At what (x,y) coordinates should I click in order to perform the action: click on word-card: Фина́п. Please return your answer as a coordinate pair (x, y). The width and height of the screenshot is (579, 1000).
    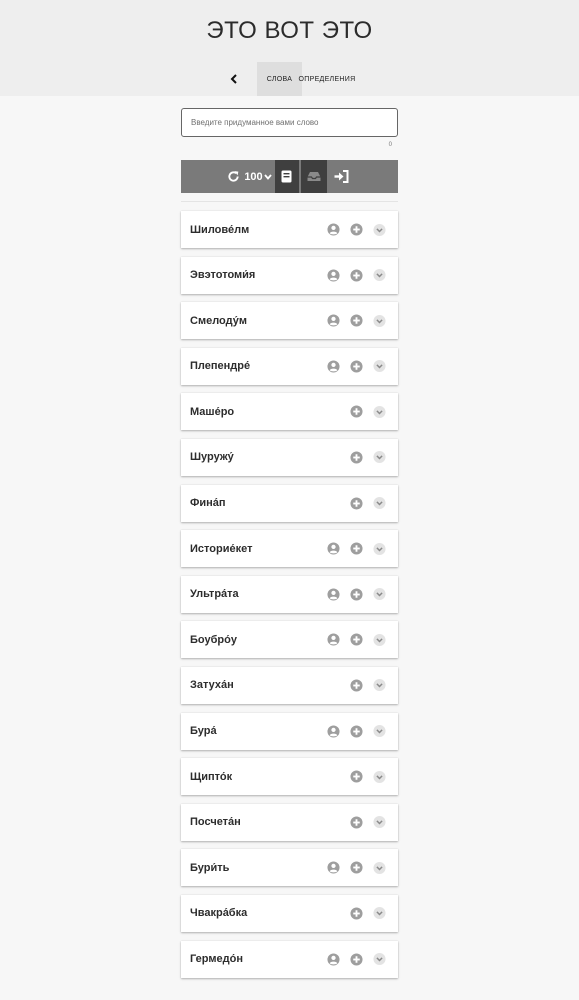
    Looking at the image, I should click on (289, 503).